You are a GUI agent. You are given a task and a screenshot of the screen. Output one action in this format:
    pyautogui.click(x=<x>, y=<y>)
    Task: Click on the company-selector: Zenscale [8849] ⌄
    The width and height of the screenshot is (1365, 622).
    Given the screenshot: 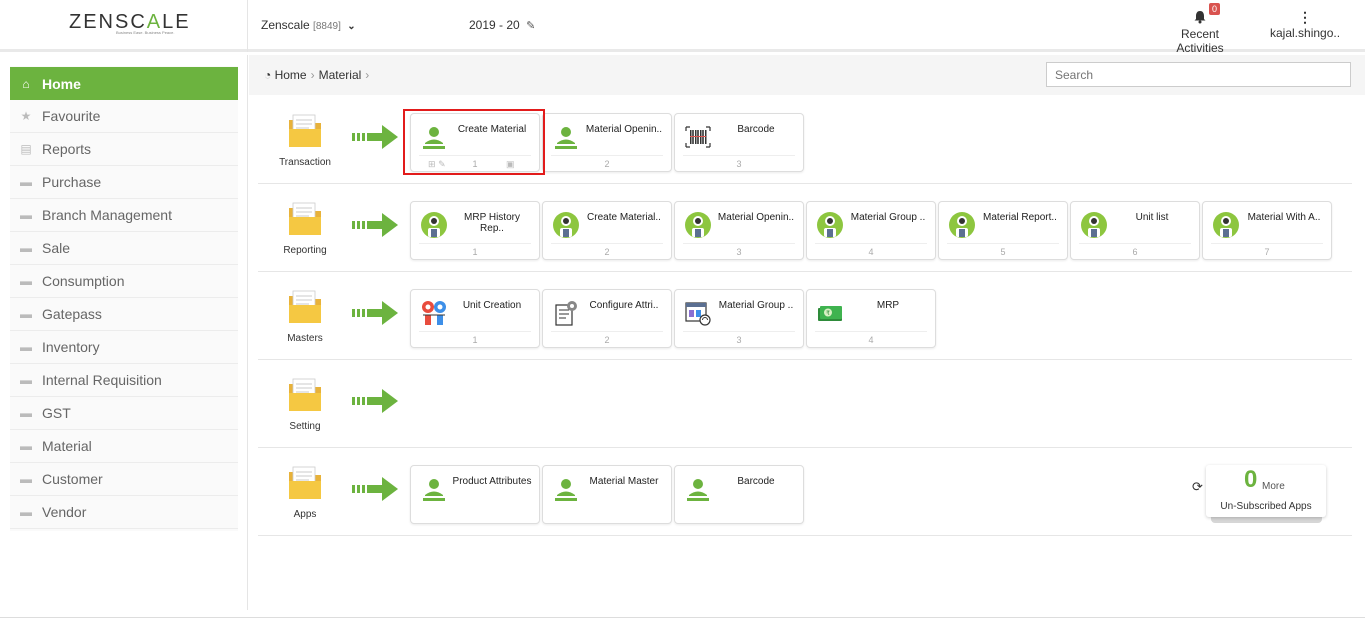 What is the action you would take?
    pyautogui.click(x=308, y=25)
    